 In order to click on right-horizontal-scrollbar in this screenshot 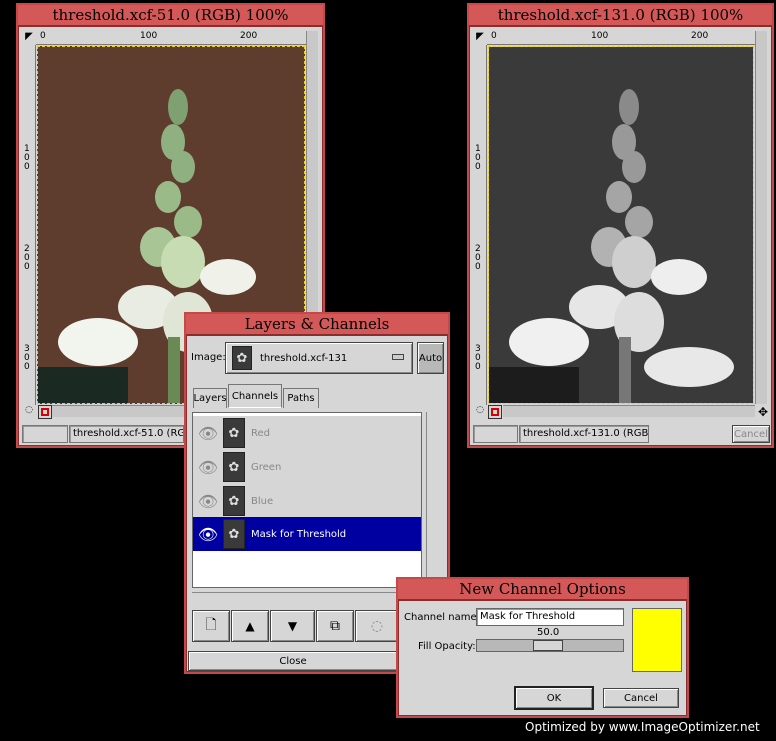, I will do `click(629, 411)`.